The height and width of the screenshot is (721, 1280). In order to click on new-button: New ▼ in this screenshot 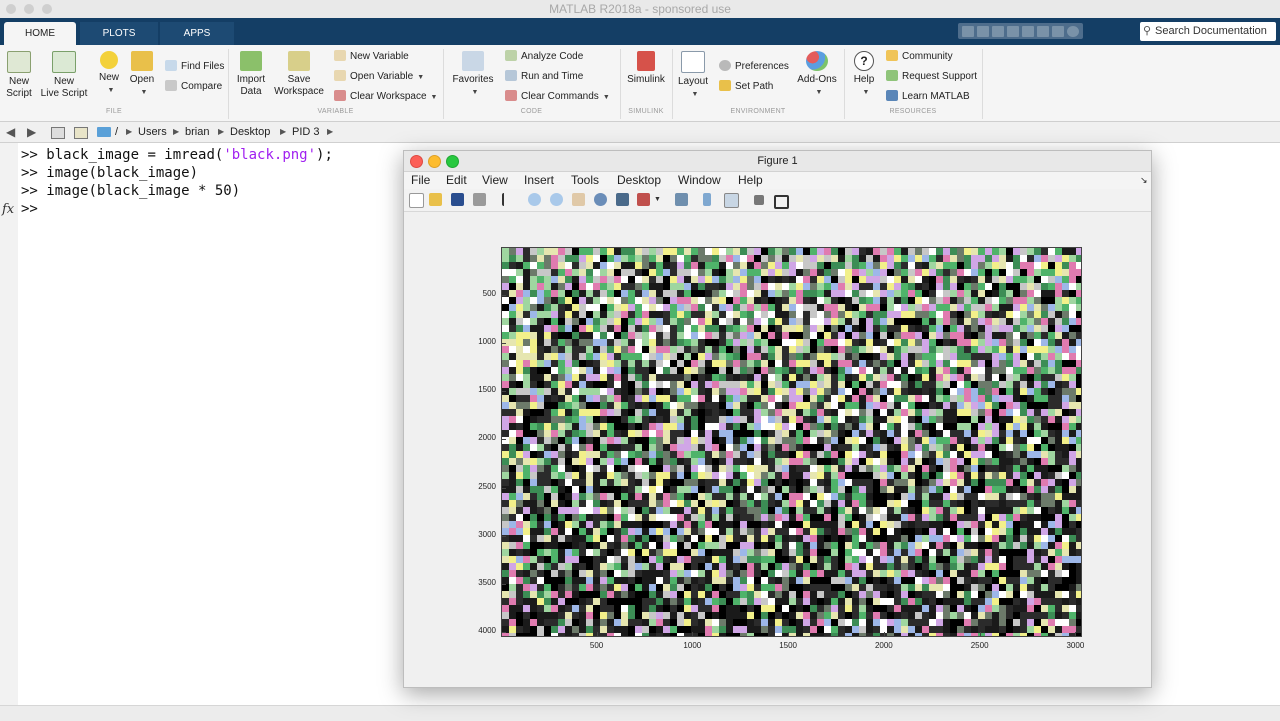, I will do `click(109, 74)`.